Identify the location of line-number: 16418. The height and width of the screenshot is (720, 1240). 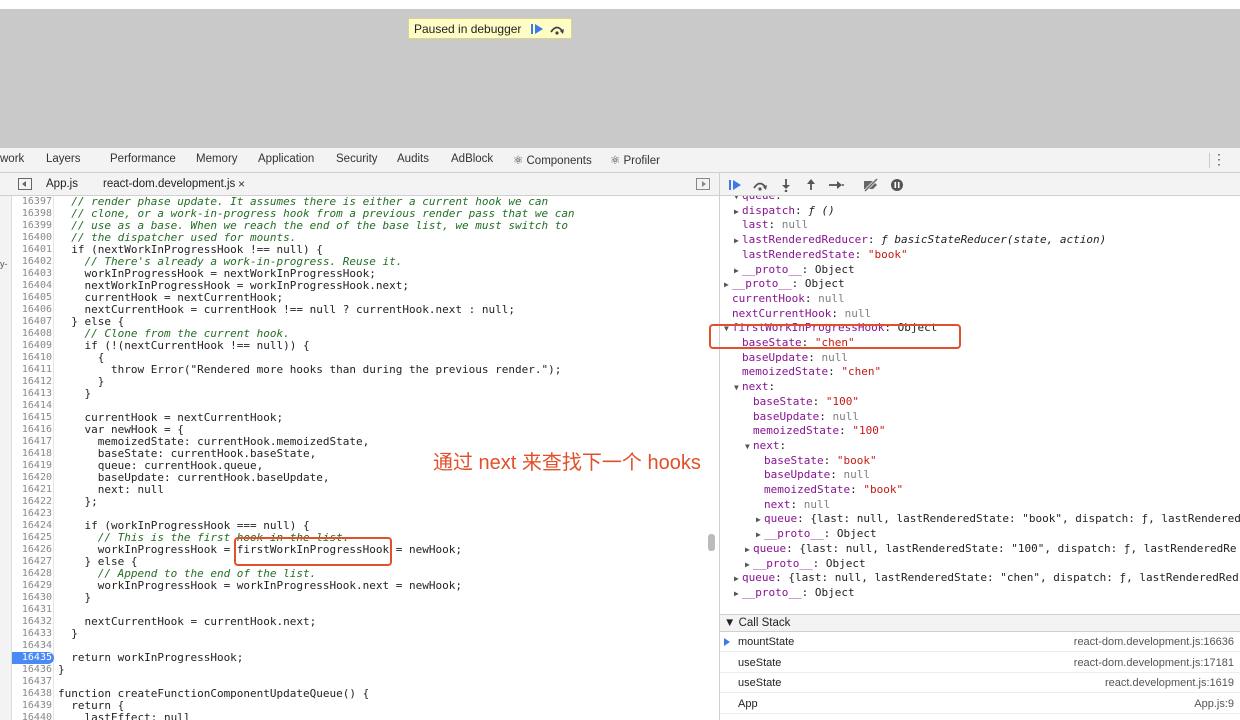
(32, 454).